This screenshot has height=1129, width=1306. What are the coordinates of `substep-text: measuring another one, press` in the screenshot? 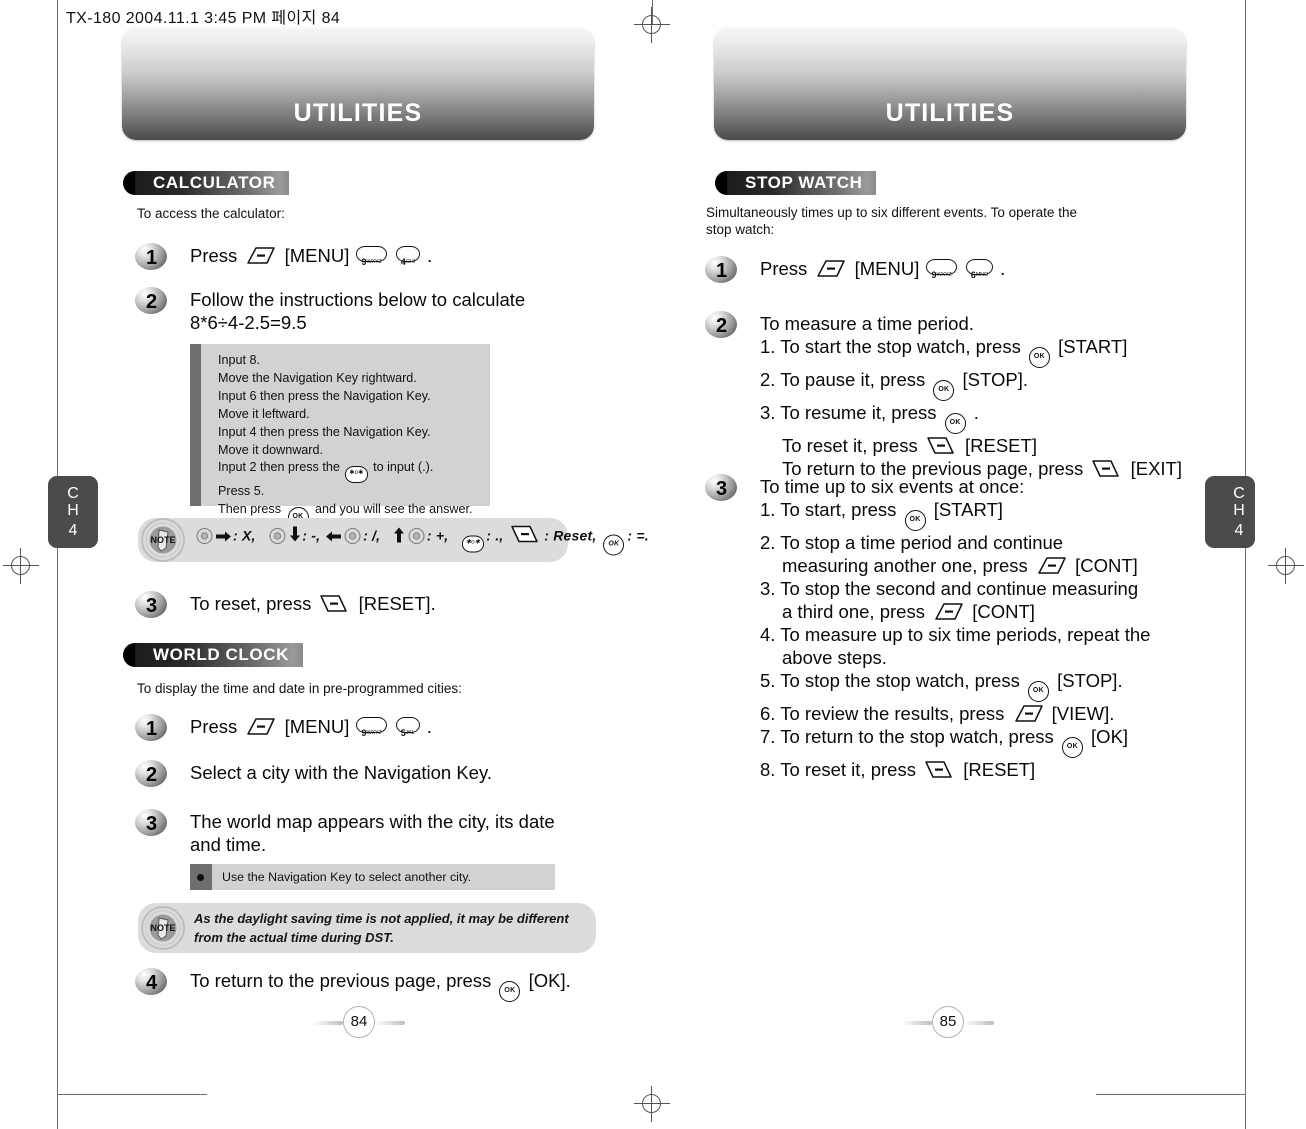 It's located at (905, 565).